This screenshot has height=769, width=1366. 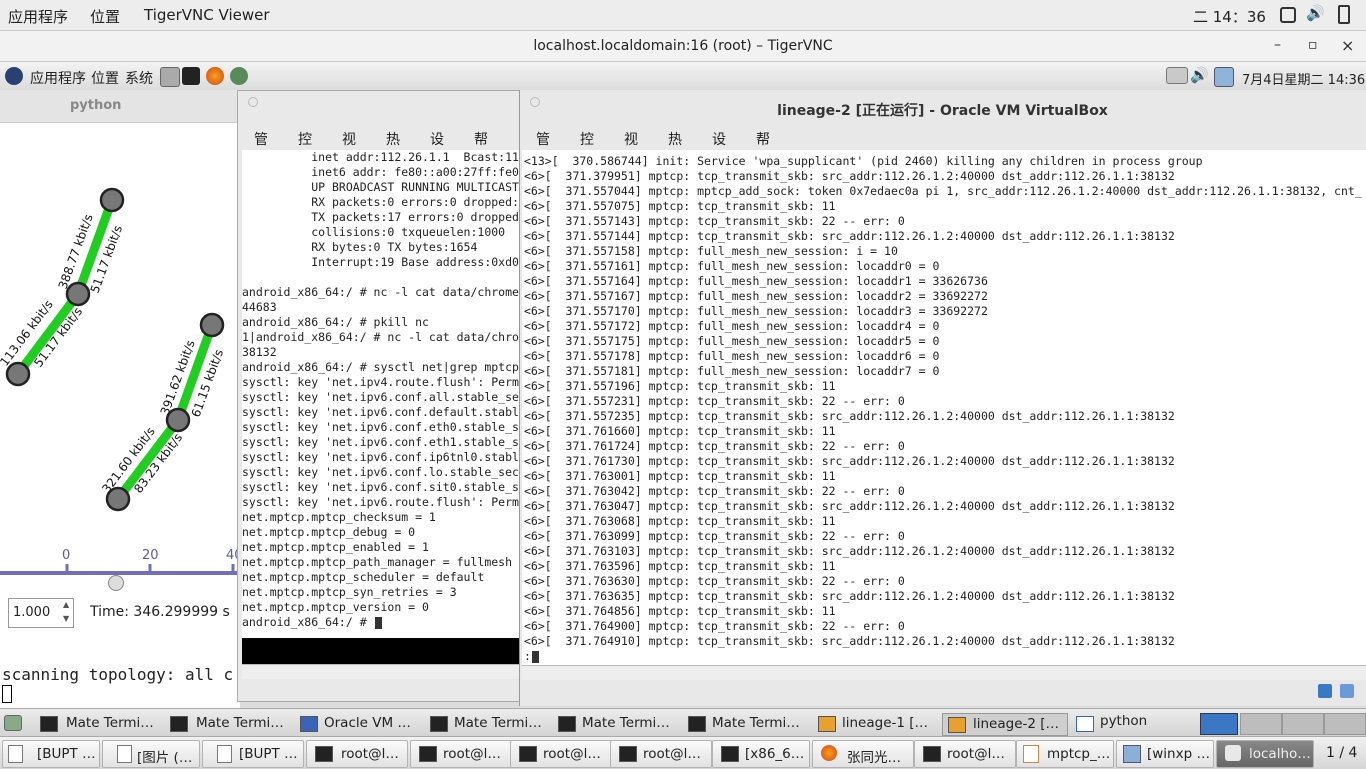 I want to click on applications-menu: 应用程序, so click(x=38, y=16).